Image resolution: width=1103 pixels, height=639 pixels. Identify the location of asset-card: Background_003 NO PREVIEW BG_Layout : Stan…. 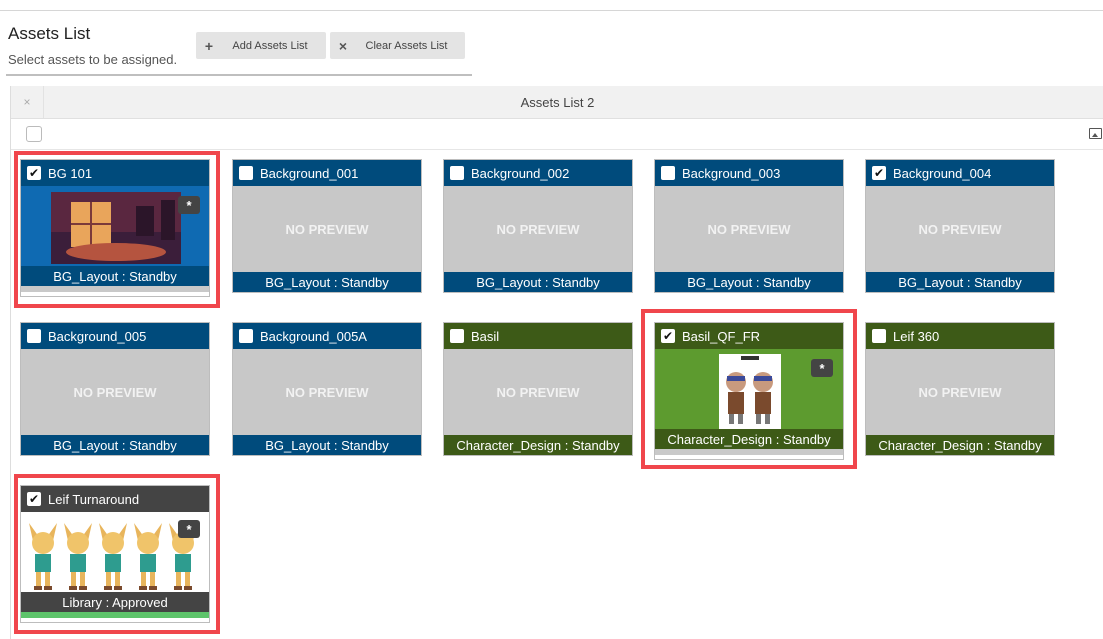
(749, 226).